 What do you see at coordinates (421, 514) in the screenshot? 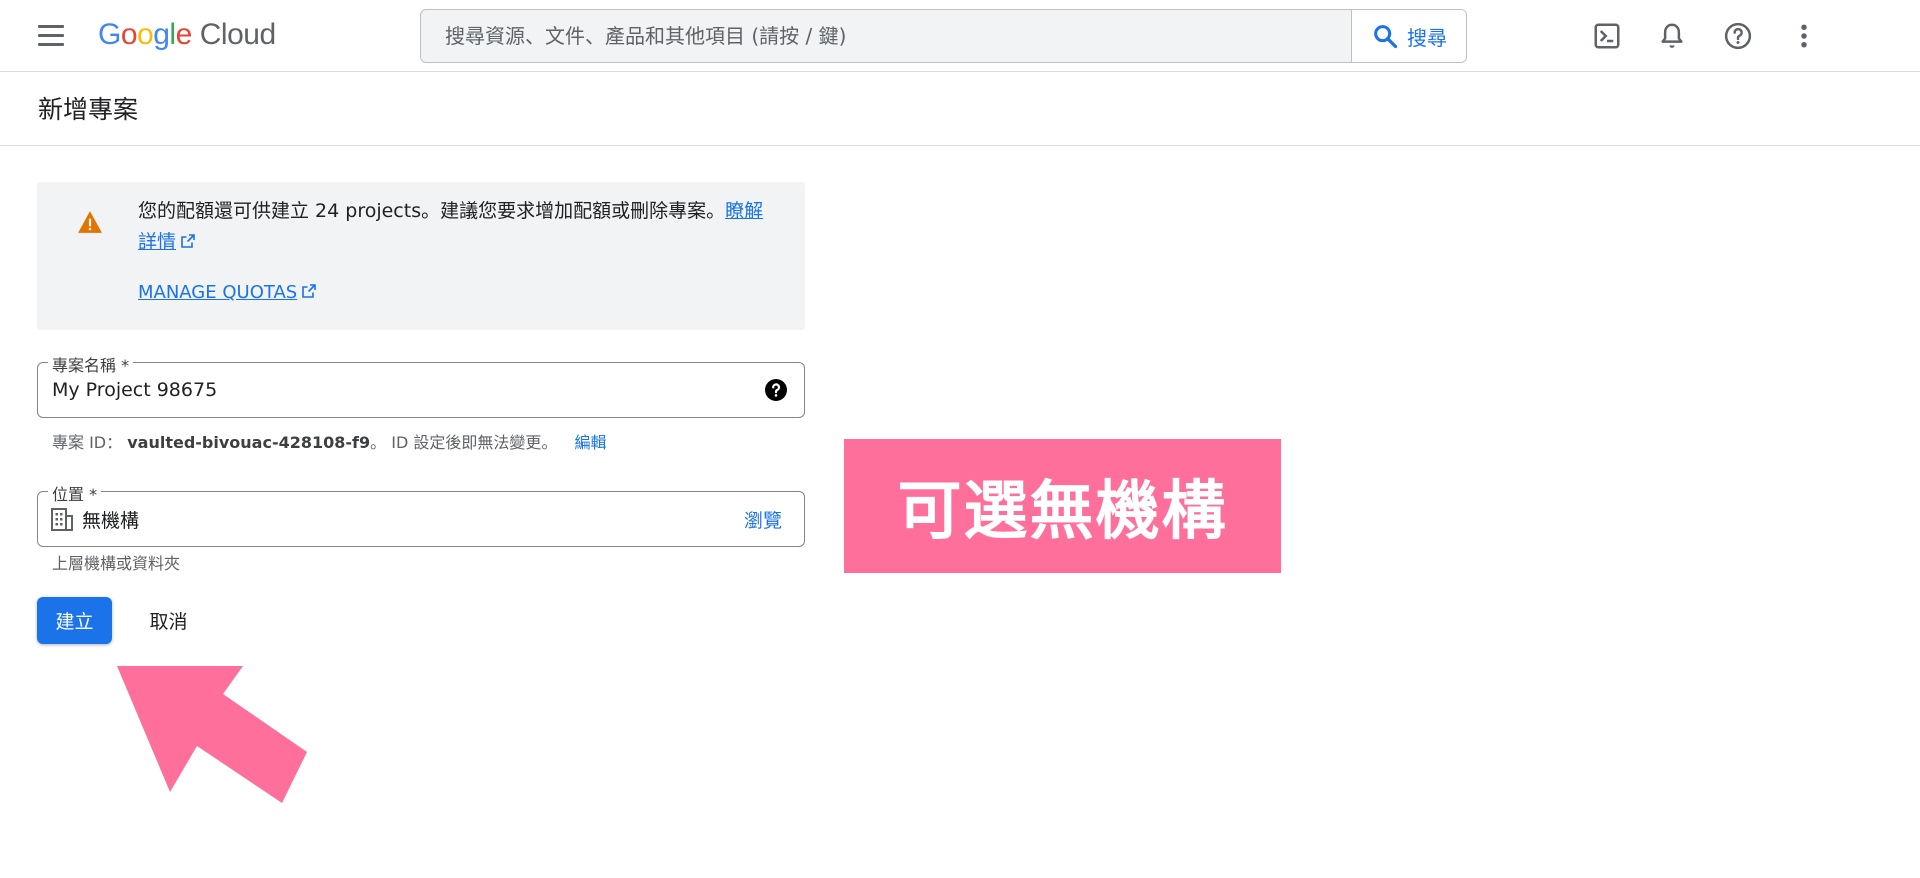
I see `location-field: 位置 * 無機構 瀏覽` at bounding box center [421, 514].